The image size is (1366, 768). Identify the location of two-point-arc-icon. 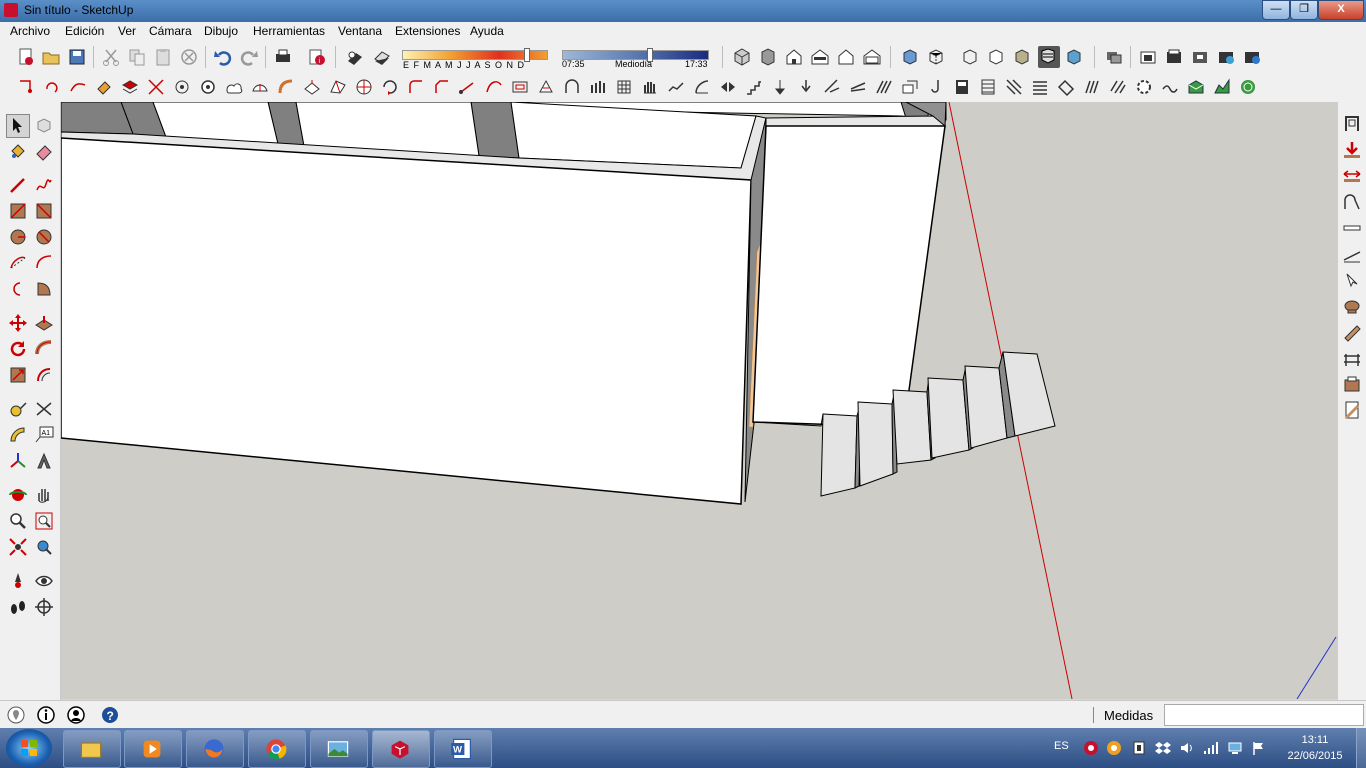
(44, 263).